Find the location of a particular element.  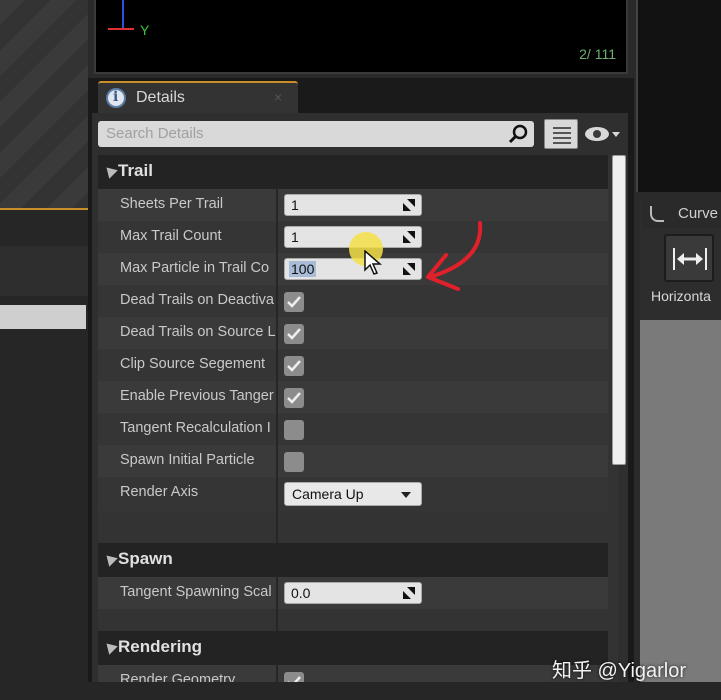

horizontal-arrows-icon is located at coordinates (690, 259).